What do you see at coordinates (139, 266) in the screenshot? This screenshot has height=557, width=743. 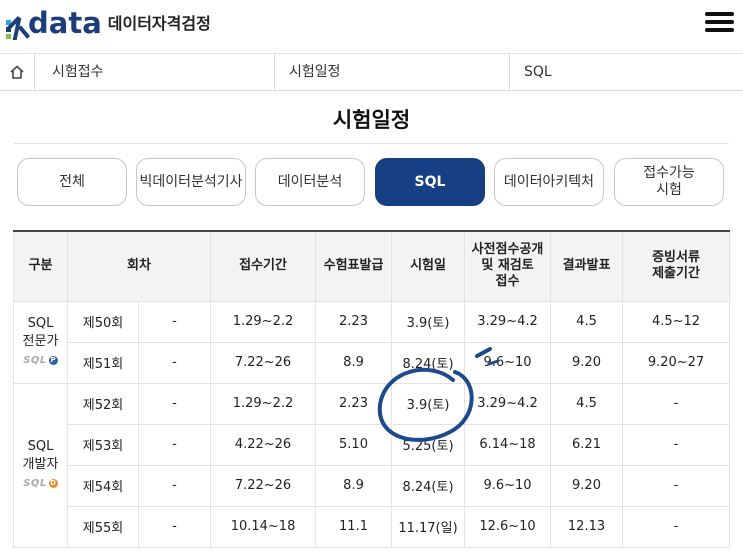 I see `header-round: 회차` at bounding box center [139, 266].